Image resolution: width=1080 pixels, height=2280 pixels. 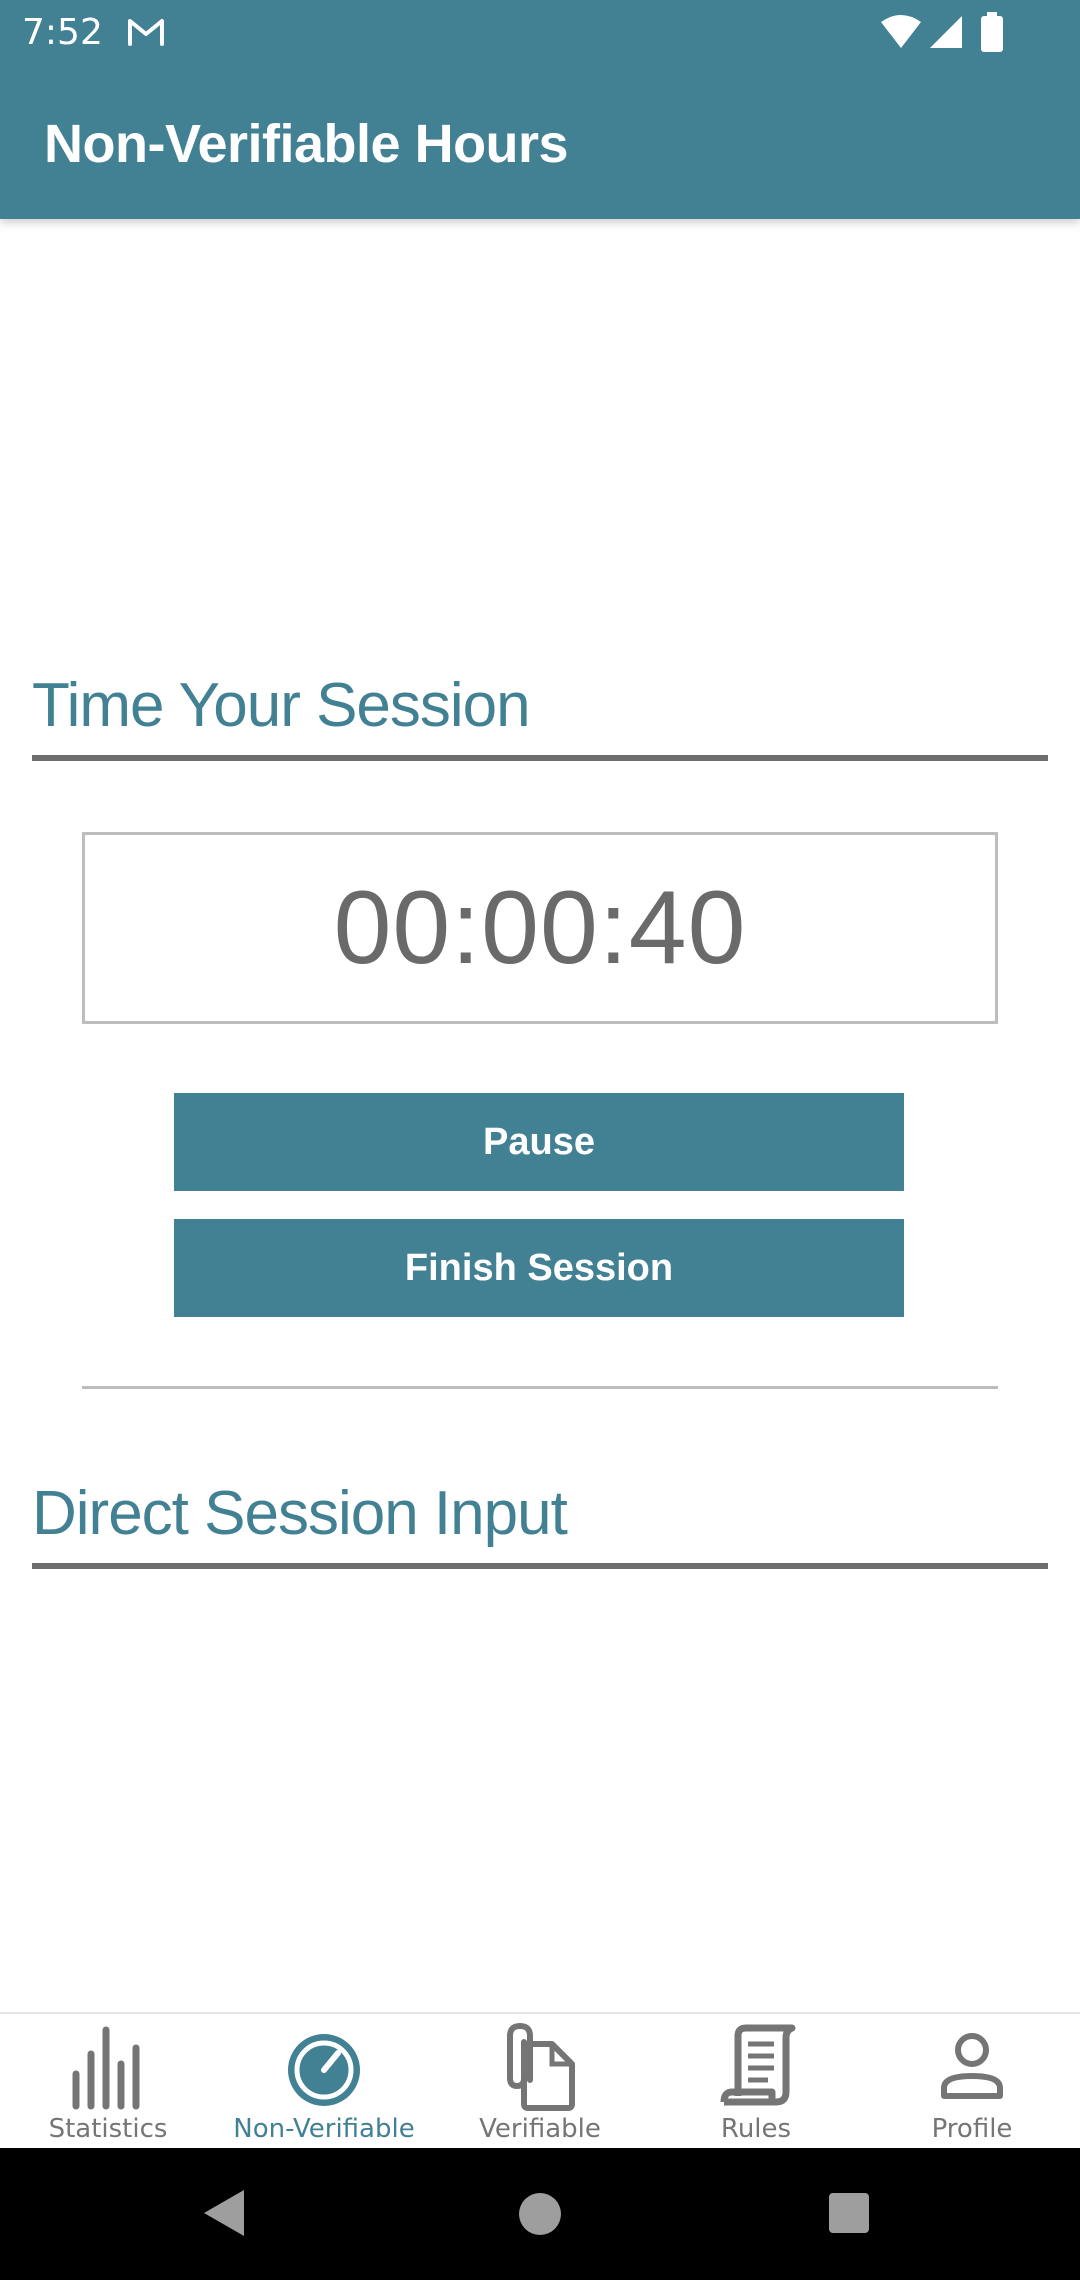 What do you see at coordinates (62, 32) in the screenshot?
I see `status-time: 7:52` at bounding box center [62, 32].